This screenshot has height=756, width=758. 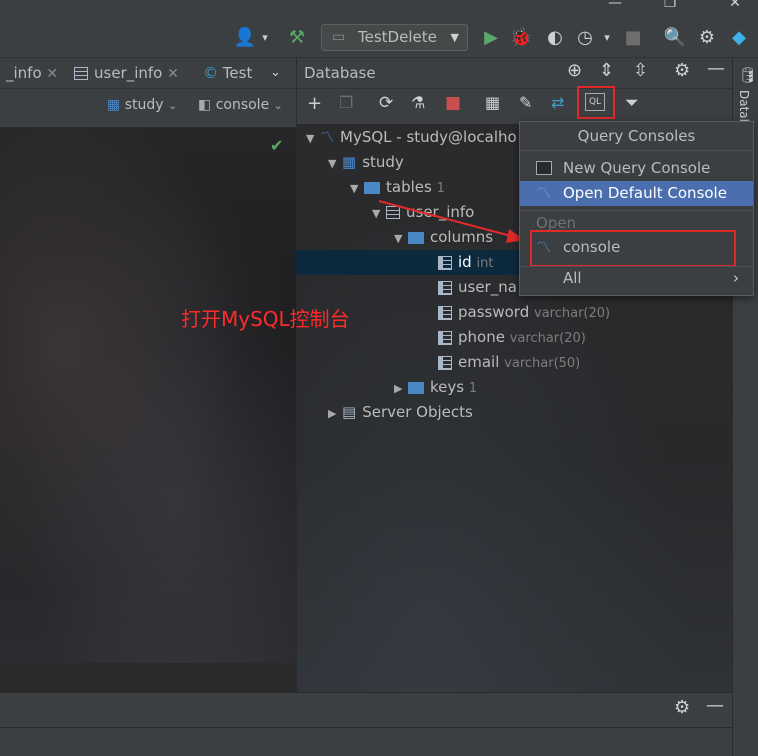 I want to click on title-bar: — ❐ ✕, so click(x=379, y=9).